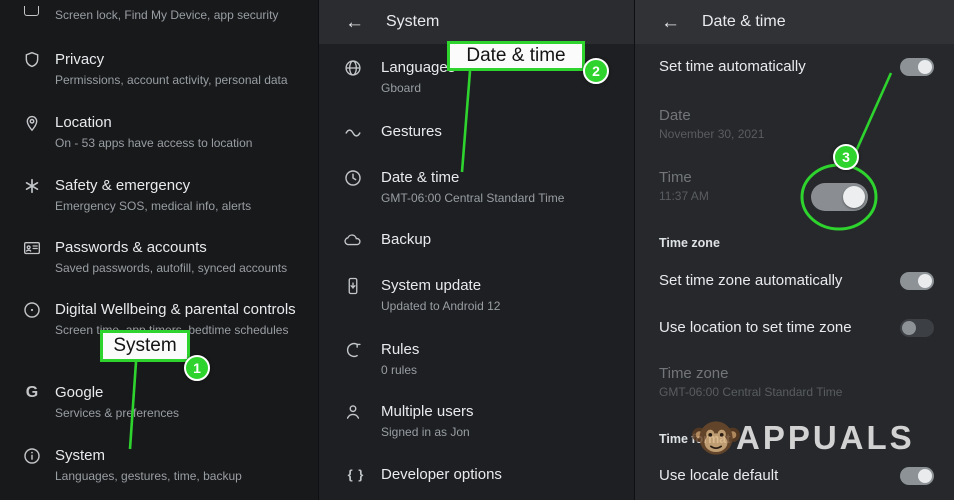  I want to click on row-set-time-automatically: Set time automatically, so click(794, 67).